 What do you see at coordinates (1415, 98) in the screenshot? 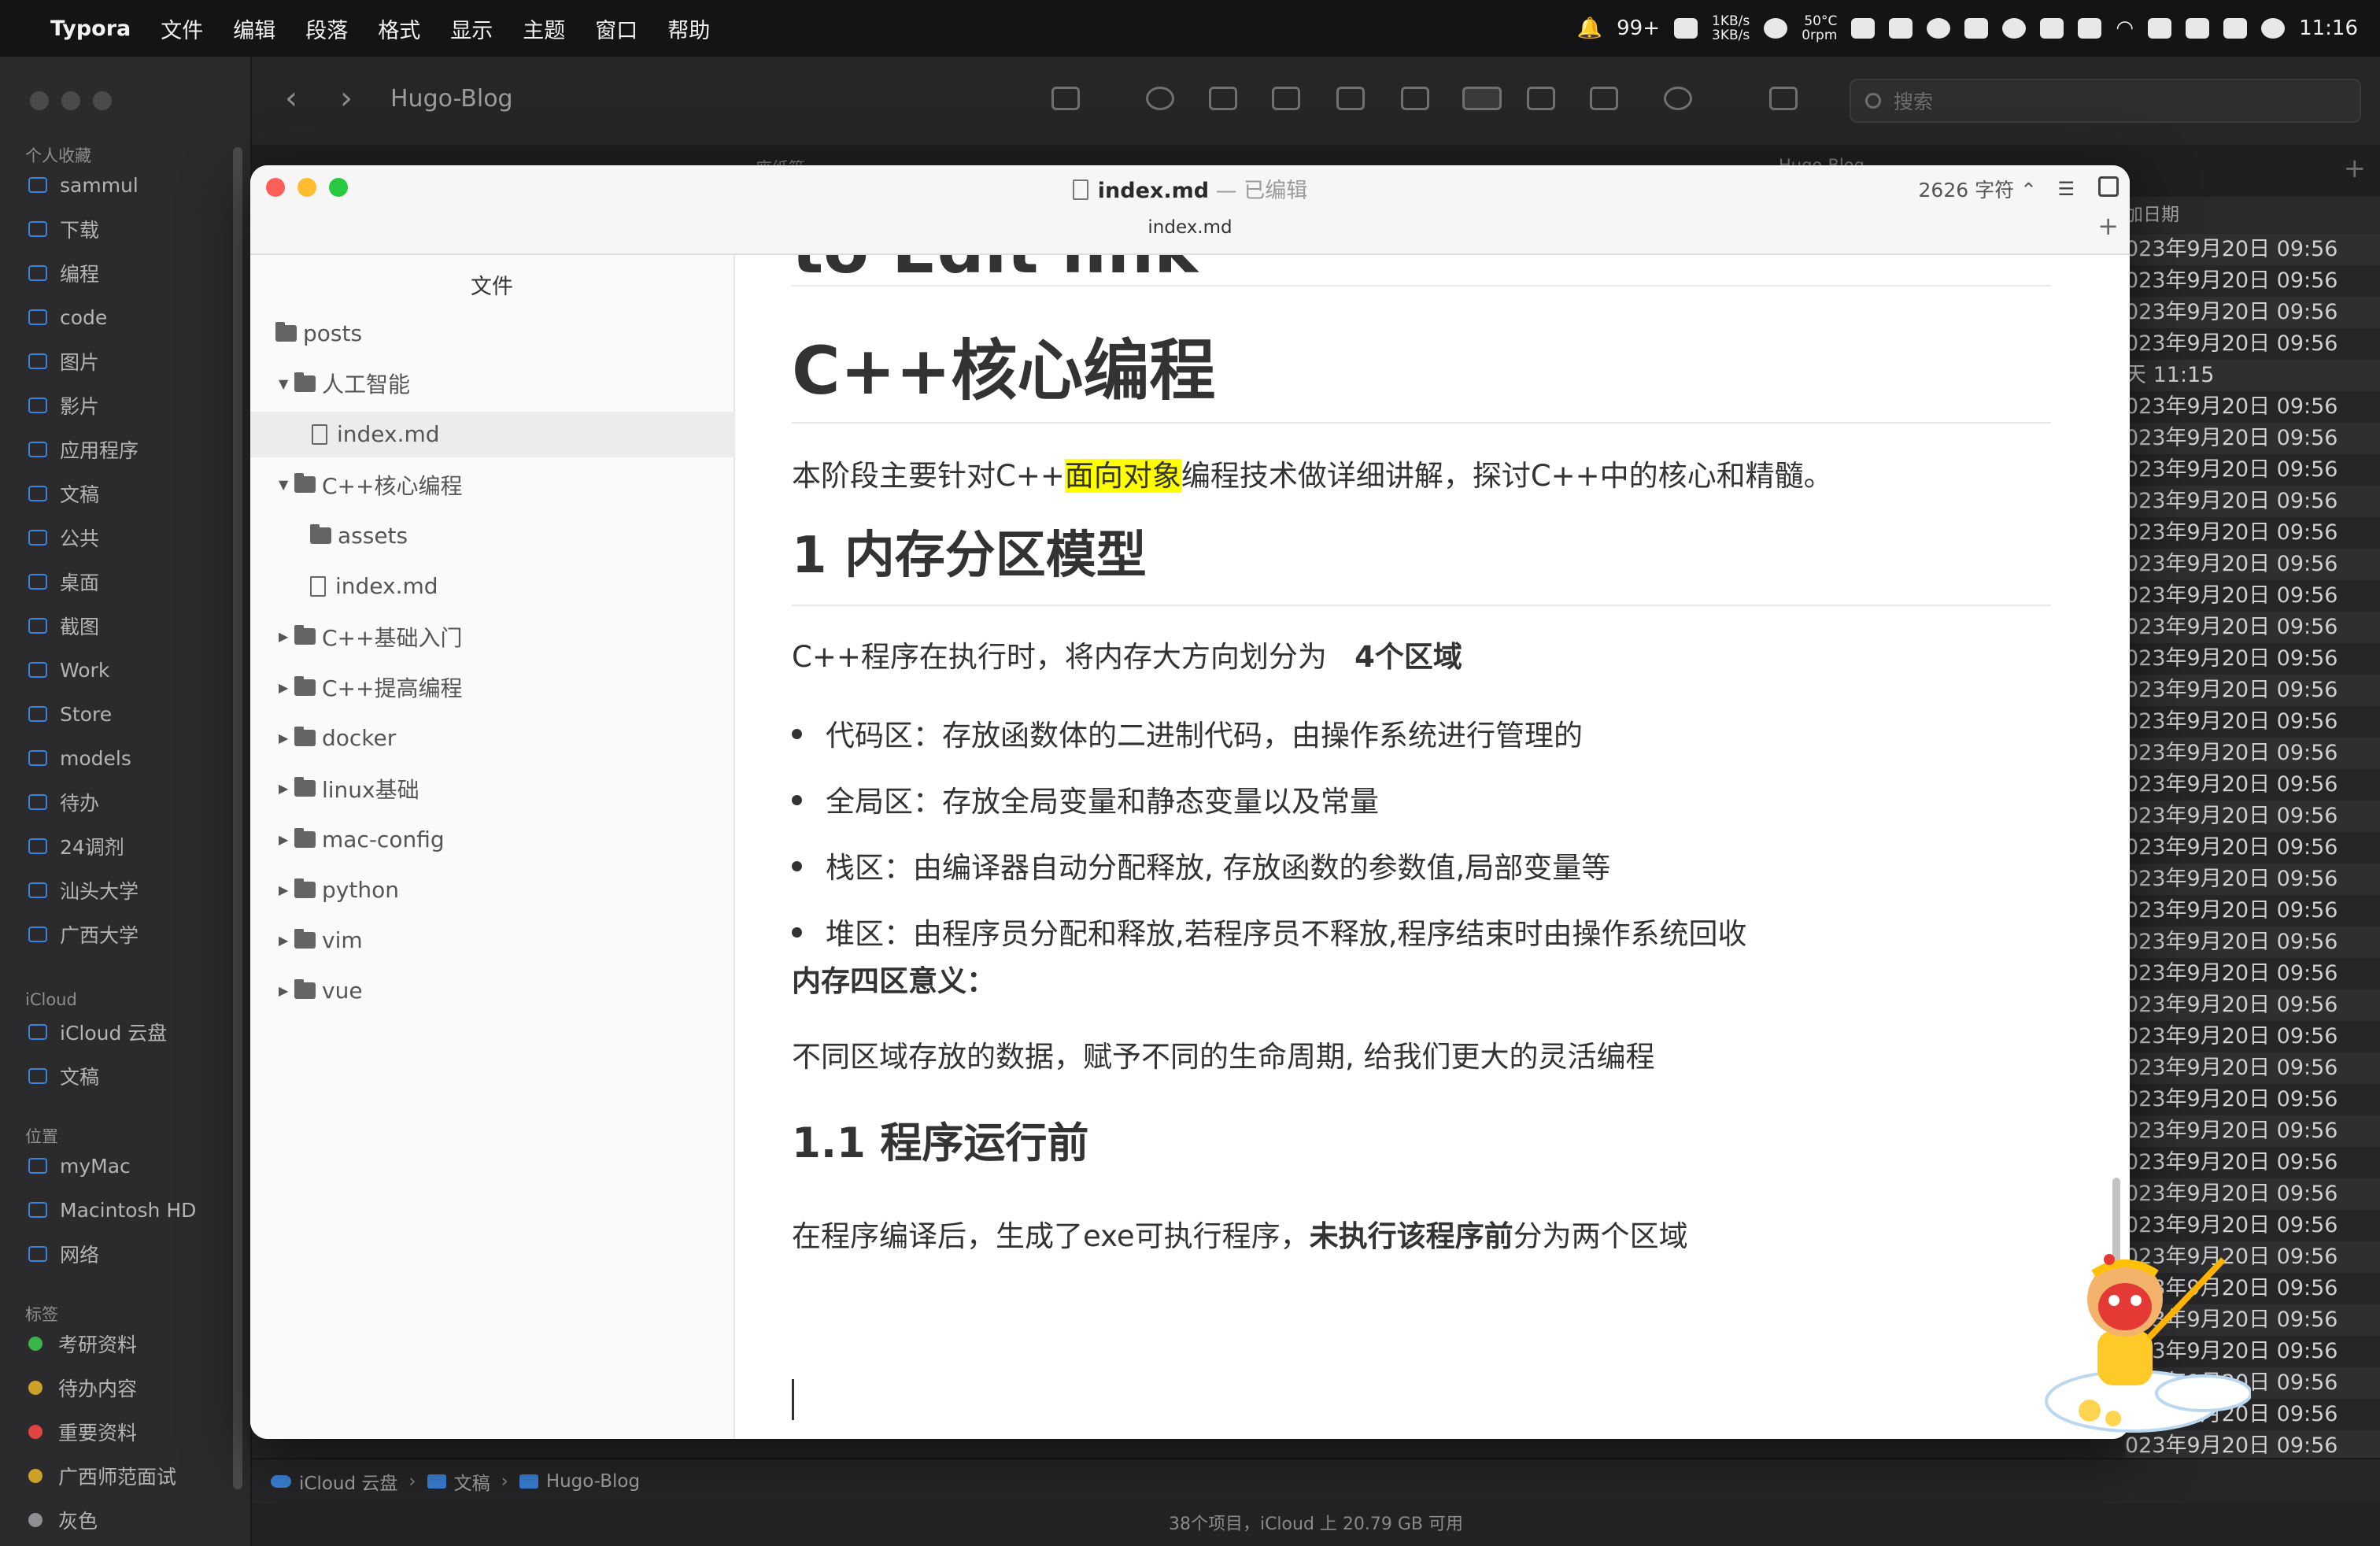
I see `icon-view-icon` at bounding box center [1415, 98].